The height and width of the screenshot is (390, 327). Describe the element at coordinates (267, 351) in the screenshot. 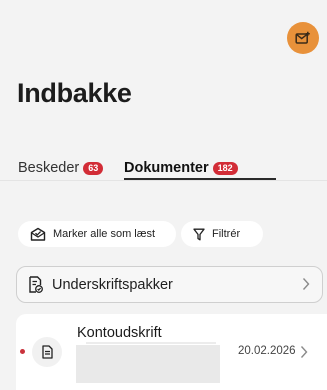

I see `document-date: 20.02.2026` at that location.